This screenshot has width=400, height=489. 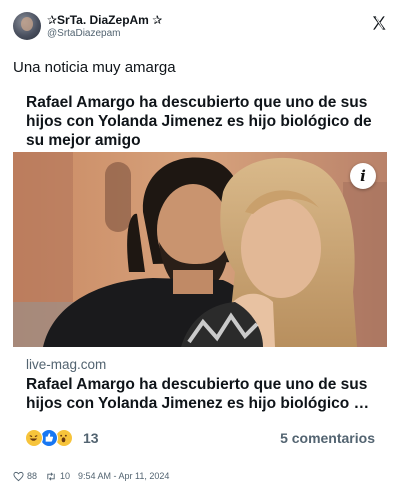 I want to click on tweet-text: Una noticia muy amarga, so click(x=94, y=67).